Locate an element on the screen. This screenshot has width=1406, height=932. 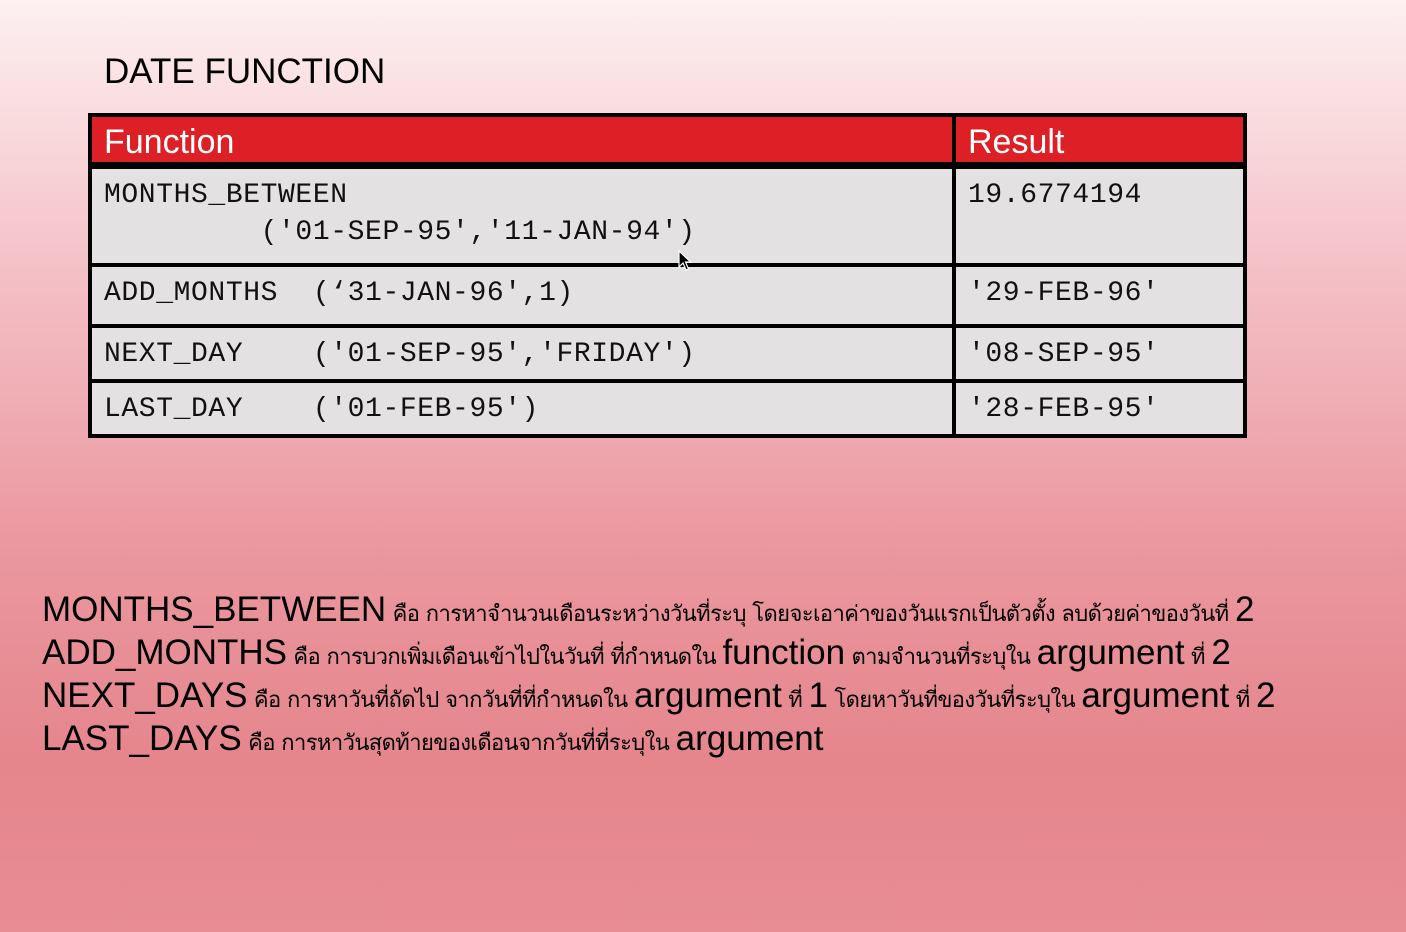
function-line: MONTHS_BETWEEN is located at coordinates (226, 195).